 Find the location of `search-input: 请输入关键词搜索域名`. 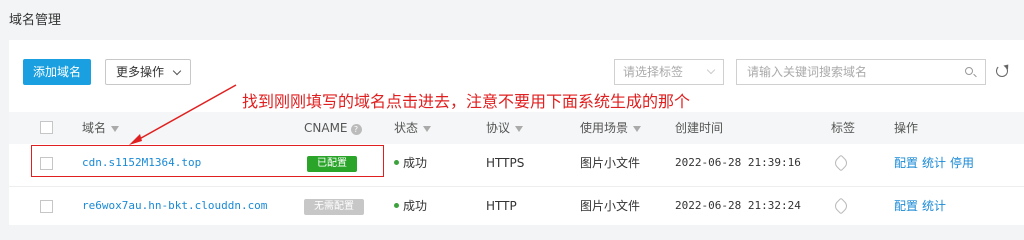

search-input: 请输入关键词搜索域名 is located at coordinates (861, 72).